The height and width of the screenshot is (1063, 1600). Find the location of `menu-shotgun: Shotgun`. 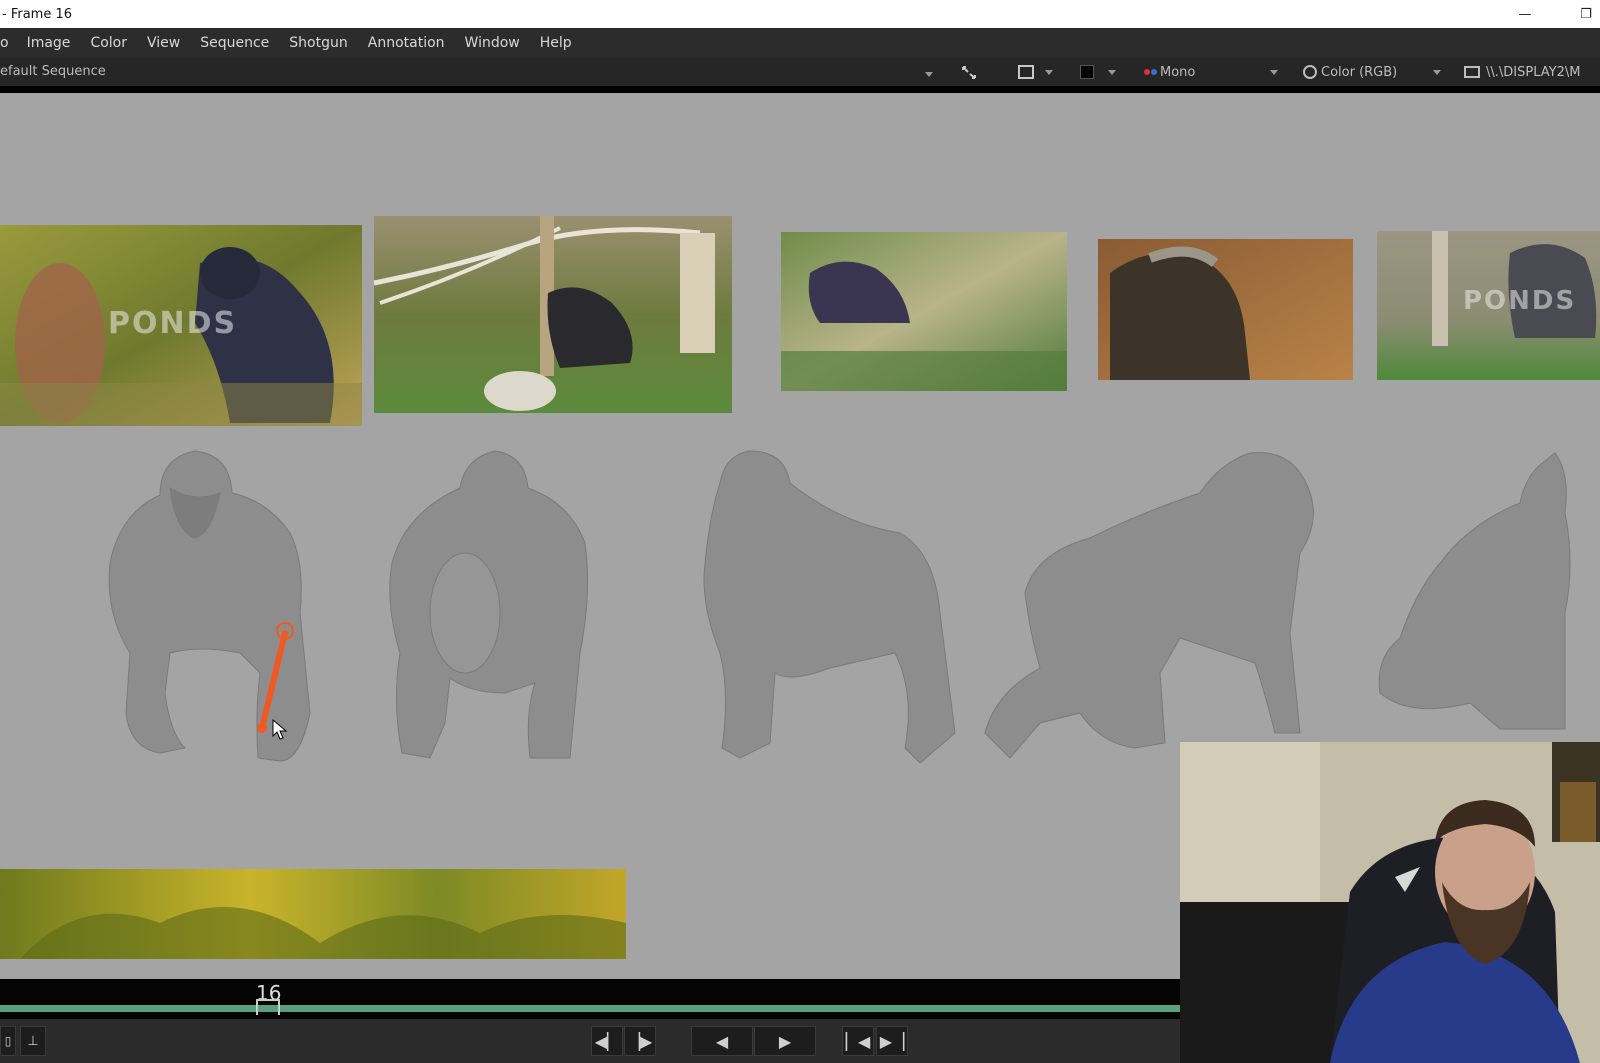

menu-shotgun: Shotgun is located at coordinates (318, 43).